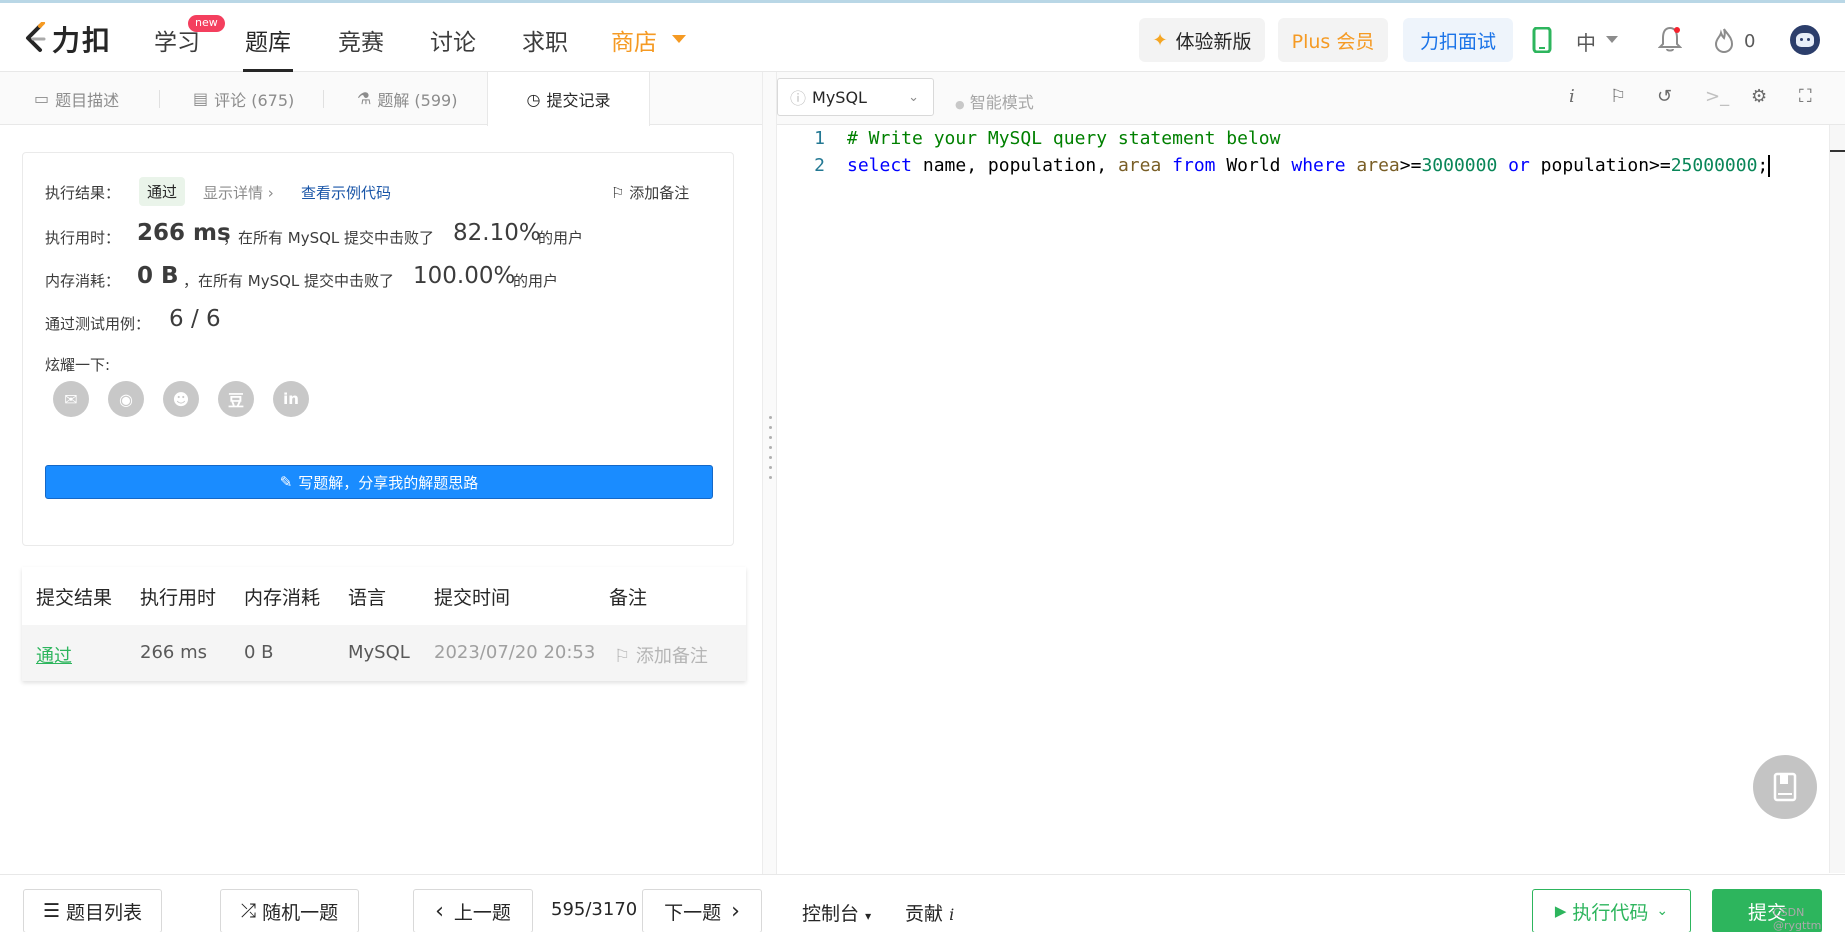 This screenshot has width=1845, height=932. I want to click on qq-icon: ☻, so click(181, 399).